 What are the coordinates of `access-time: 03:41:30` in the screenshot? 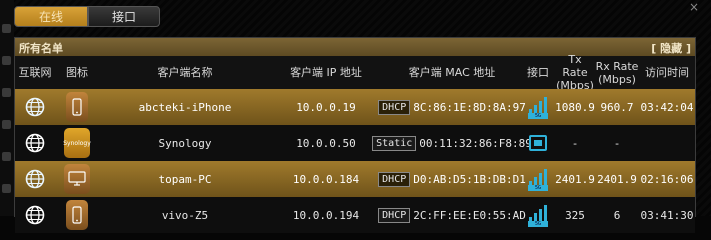 It's located at (667, 215).